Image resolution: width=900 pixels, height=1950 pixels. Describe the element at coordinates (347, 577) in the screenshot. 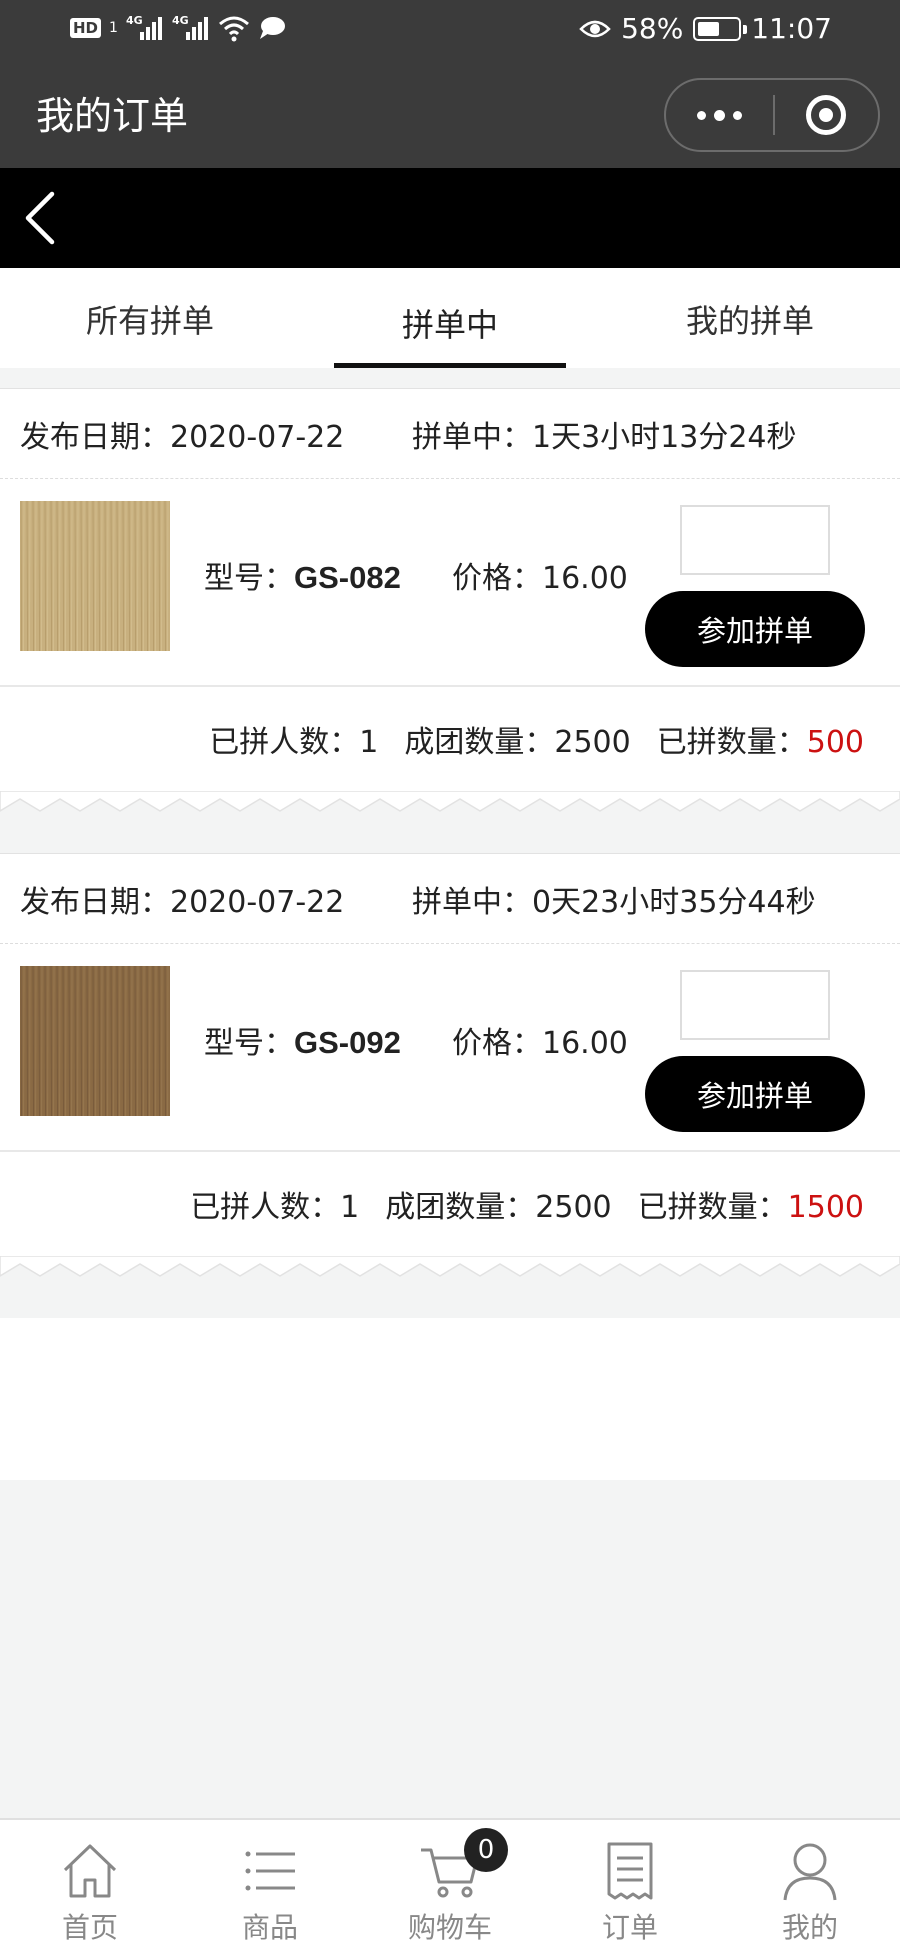

I see `model-code: GS-082` at that location.